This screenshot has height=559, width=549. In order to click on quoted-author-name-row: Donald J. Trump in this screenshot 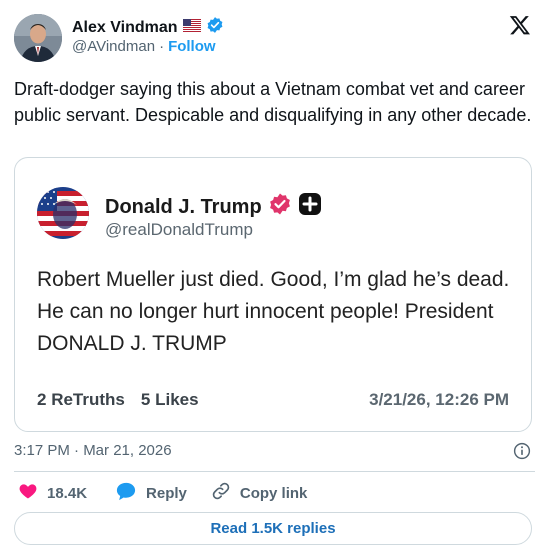, I will do `click(213, 207)`.